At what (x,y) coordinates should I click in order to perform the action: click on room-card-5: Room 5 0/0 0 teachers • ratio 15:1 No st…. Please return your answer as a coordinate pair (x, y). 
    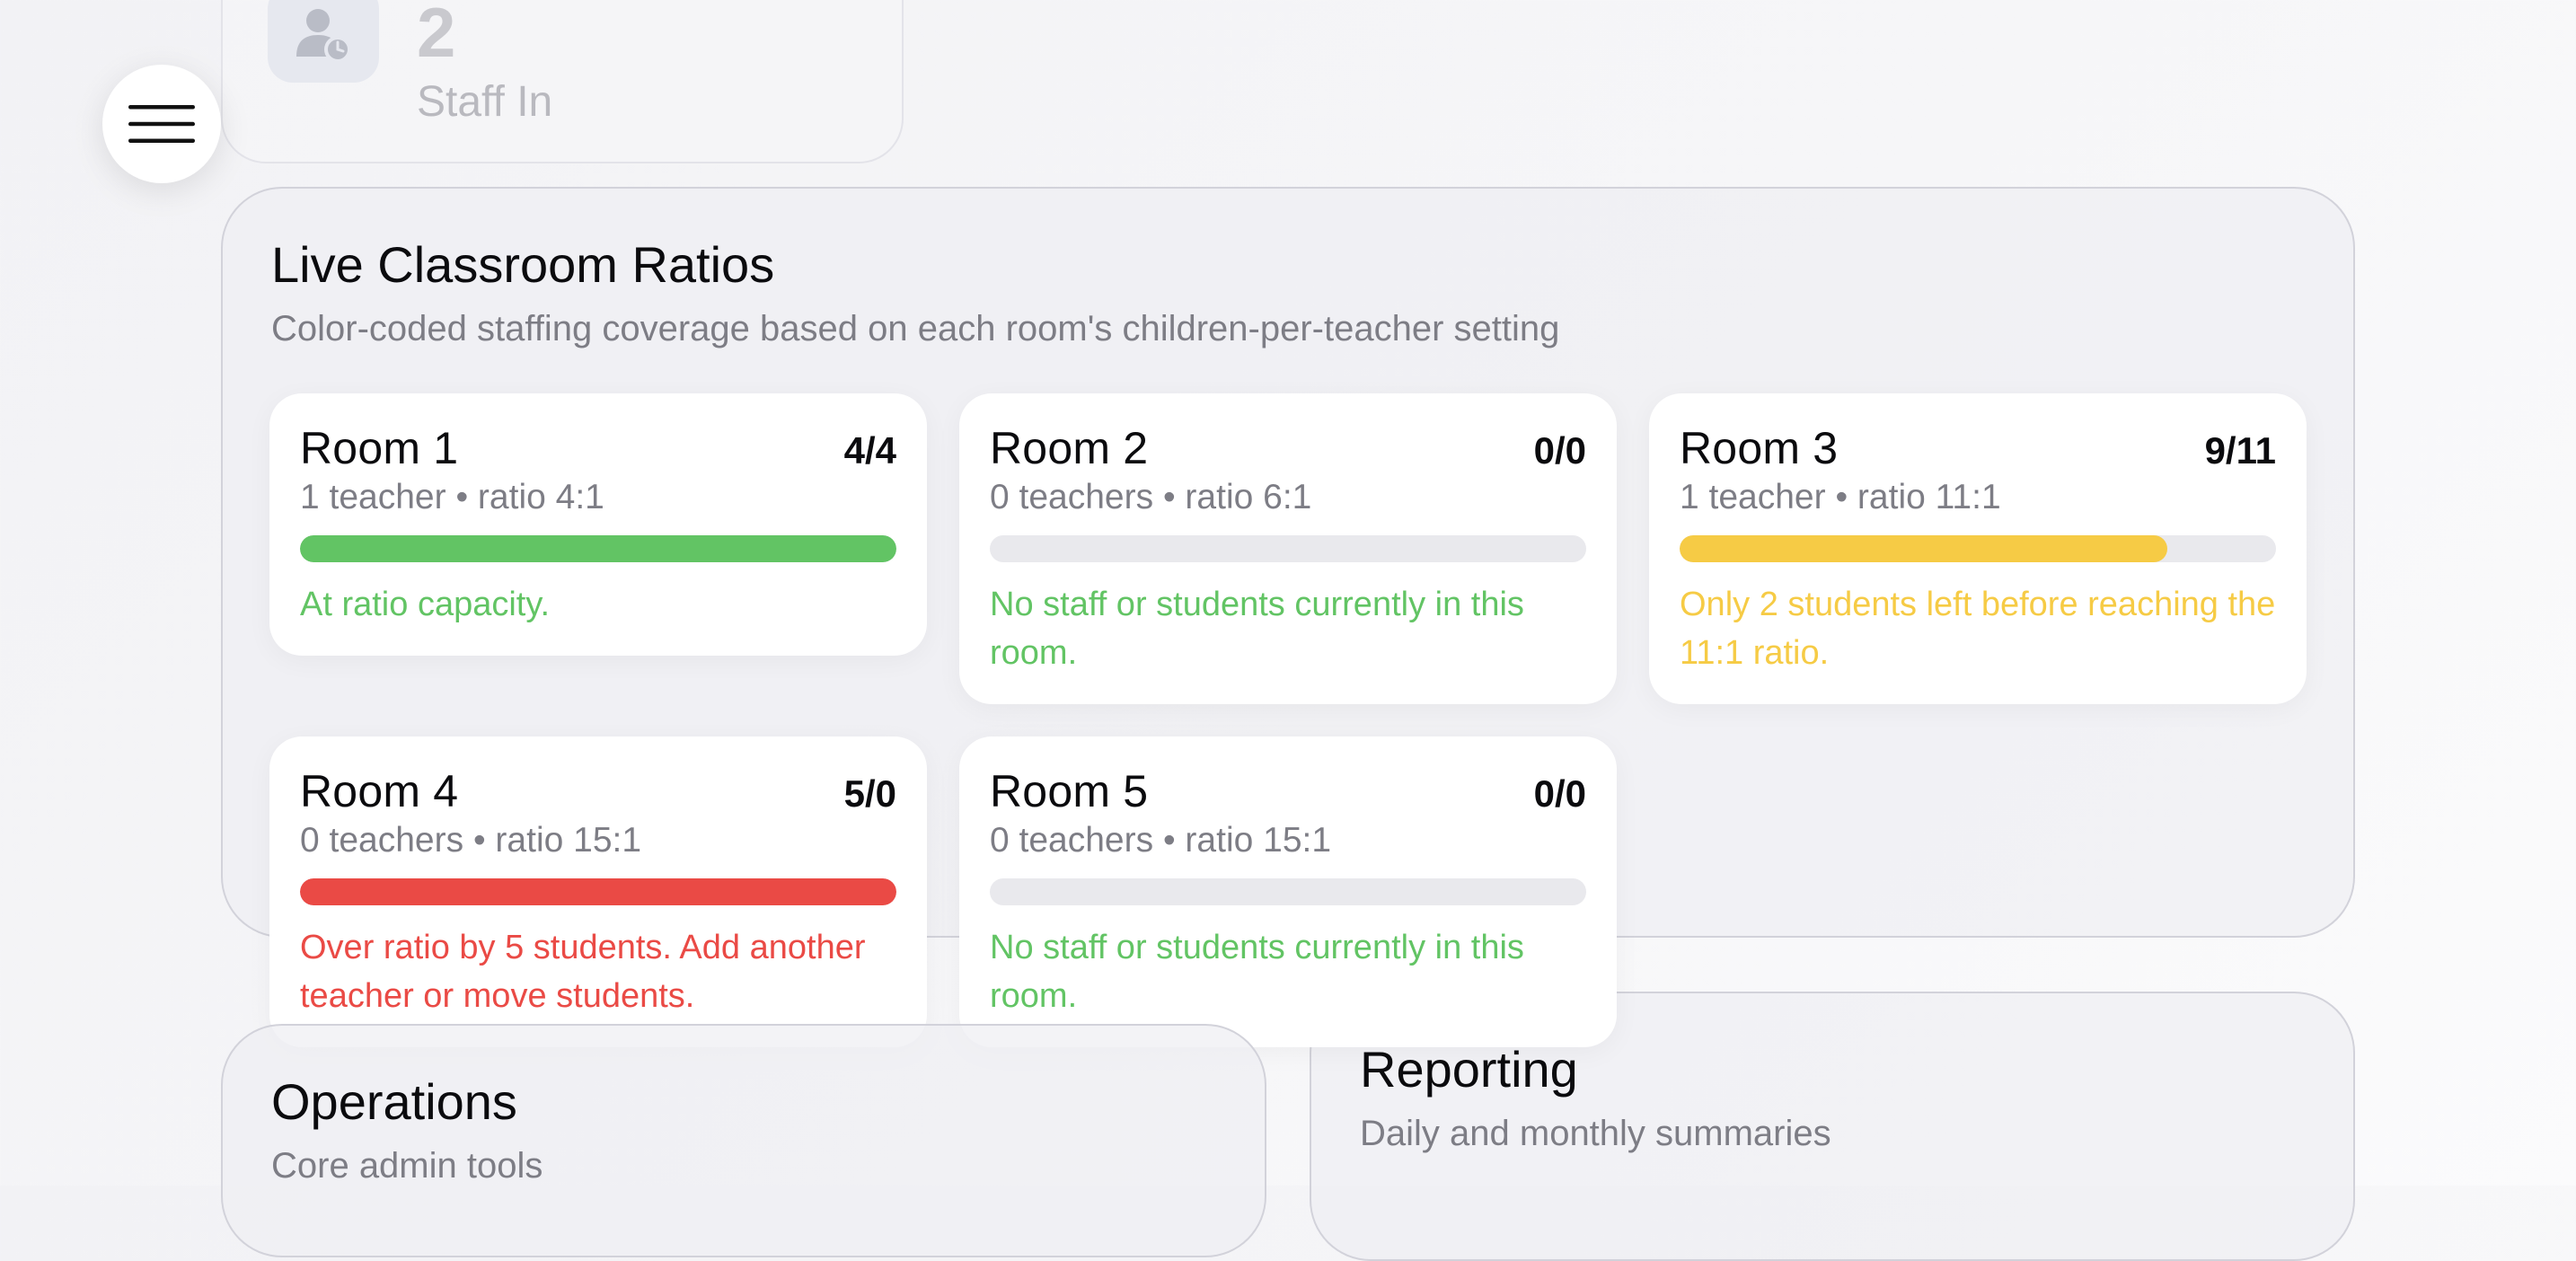
    Looking at the image, I should click on (1288, 892).